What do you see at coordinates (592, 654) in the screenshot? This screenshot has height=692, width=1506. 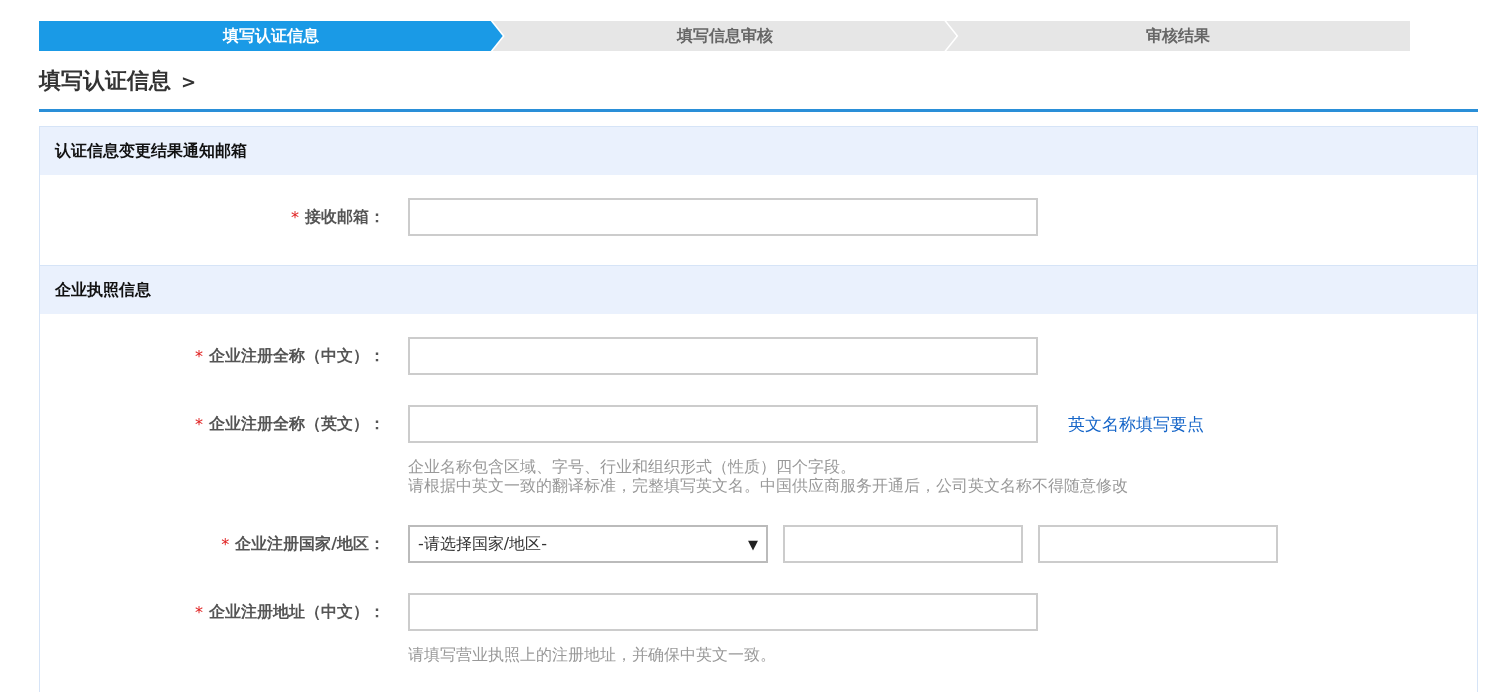 I see `hint-text: 请填写营业执照上的注册地址，并确保中英文一致。` at bounding box center [592, 654].